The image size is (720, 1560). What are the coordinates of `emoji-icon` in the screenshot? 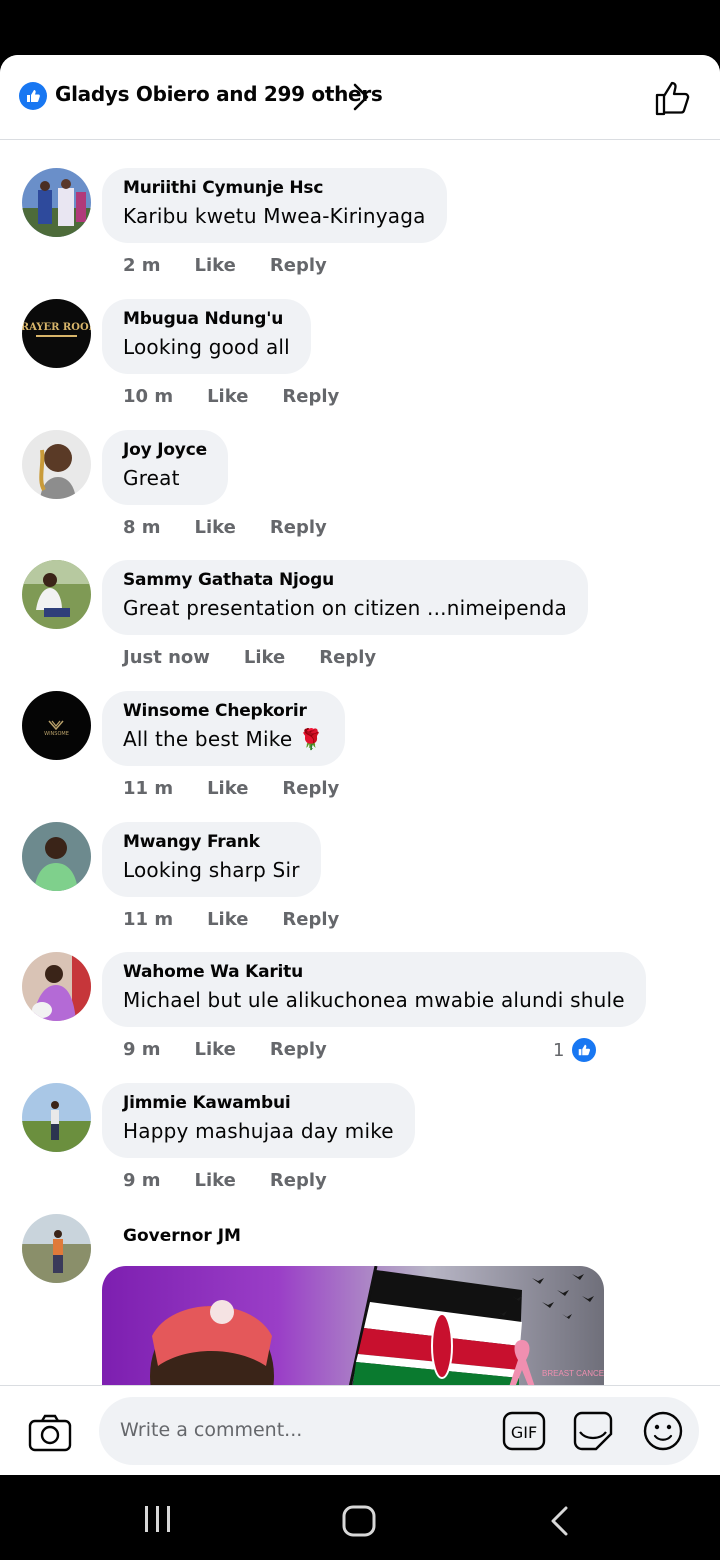 It's located at (663, 1433).